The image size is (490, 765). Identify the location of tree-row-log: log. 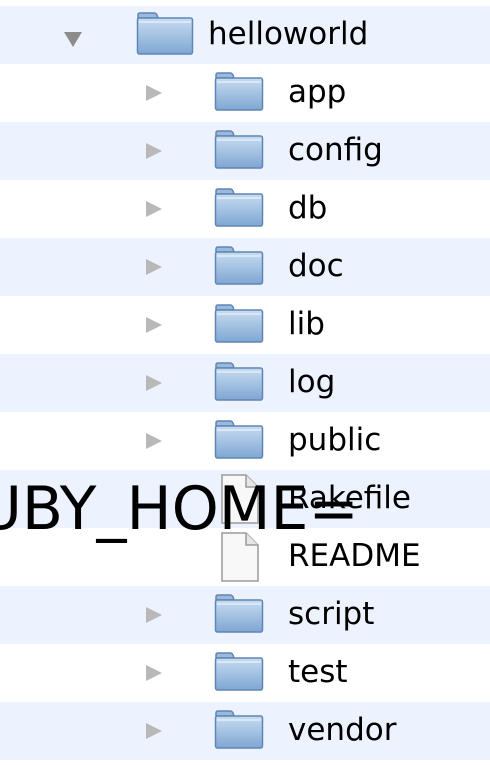
(245, 383).